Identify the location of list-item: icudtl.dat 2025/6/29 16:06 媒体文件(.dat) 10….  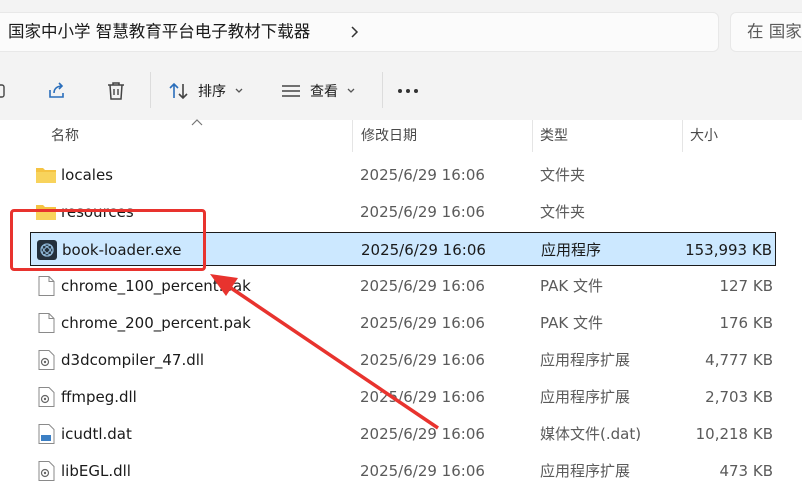
(403, 434).